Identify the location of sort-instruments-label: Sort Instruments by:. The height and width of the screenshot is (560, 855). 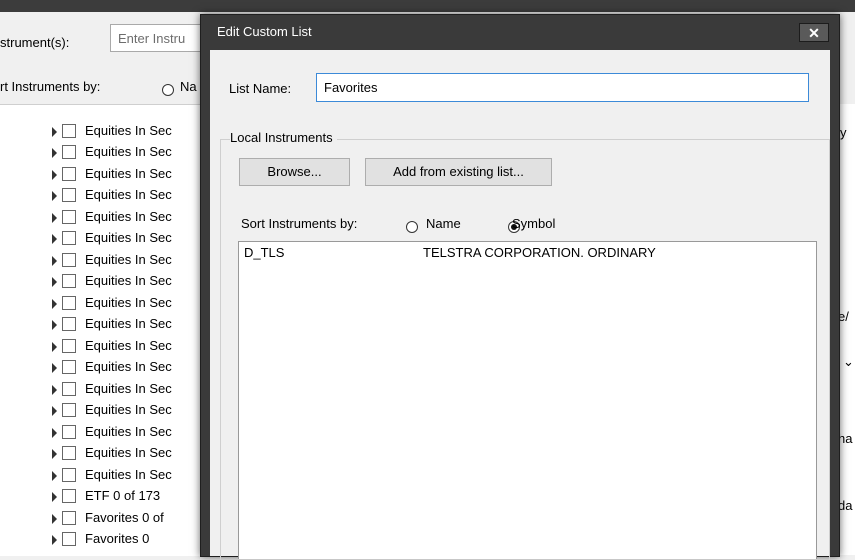
(299, 223).